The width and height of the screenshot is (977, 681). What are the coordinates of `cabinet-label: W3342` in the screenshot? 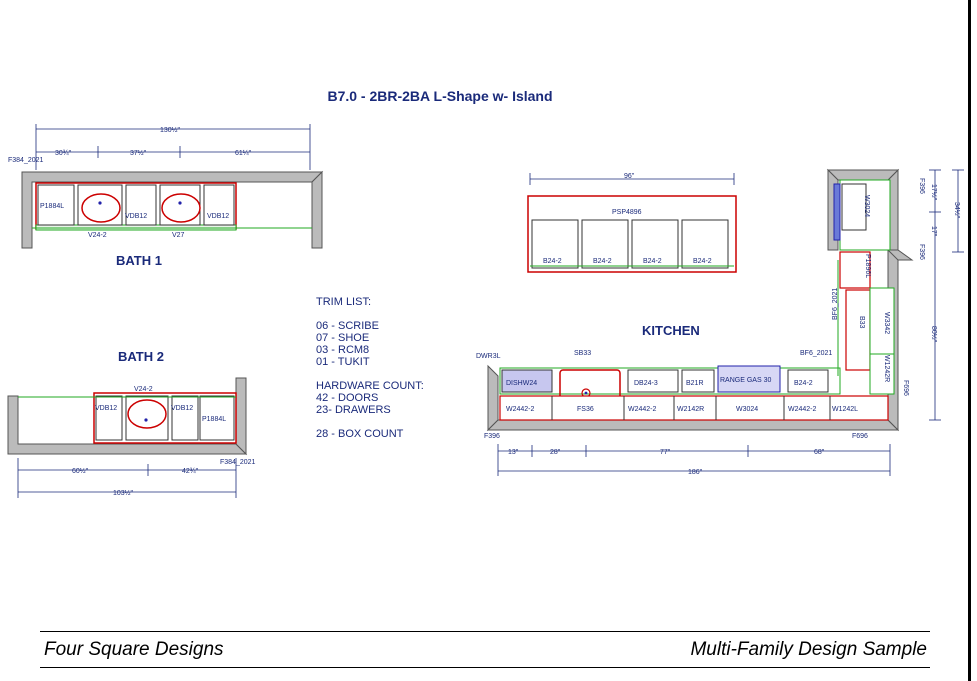 It's located at (886, 323).